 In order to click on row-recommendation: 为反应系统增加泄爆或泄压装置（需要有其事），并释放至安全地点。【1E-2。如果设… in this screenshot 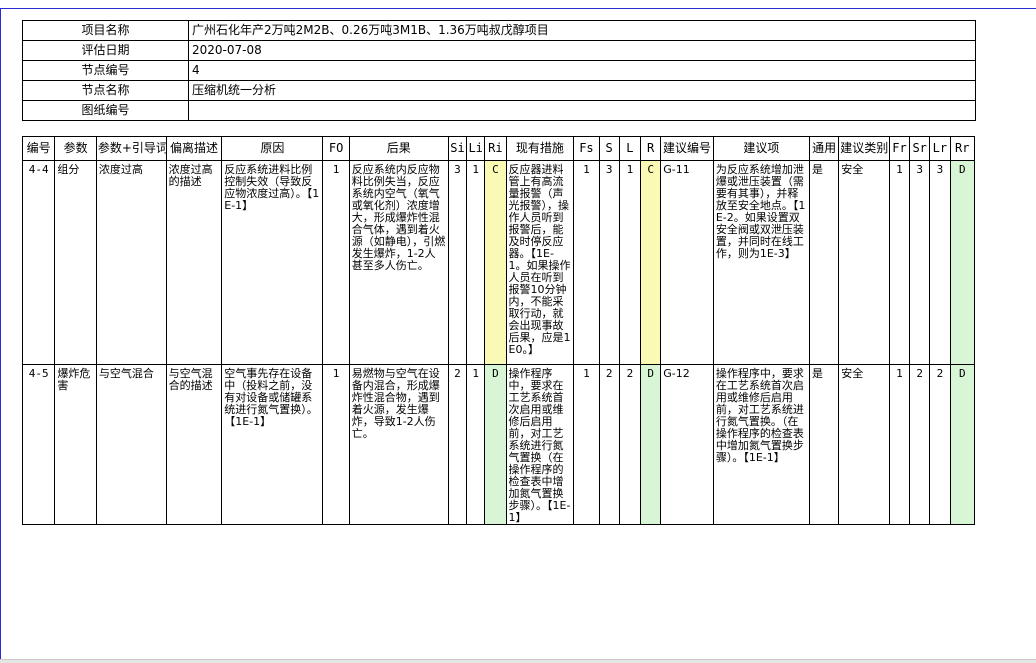, I will do `click(761, 262)`.